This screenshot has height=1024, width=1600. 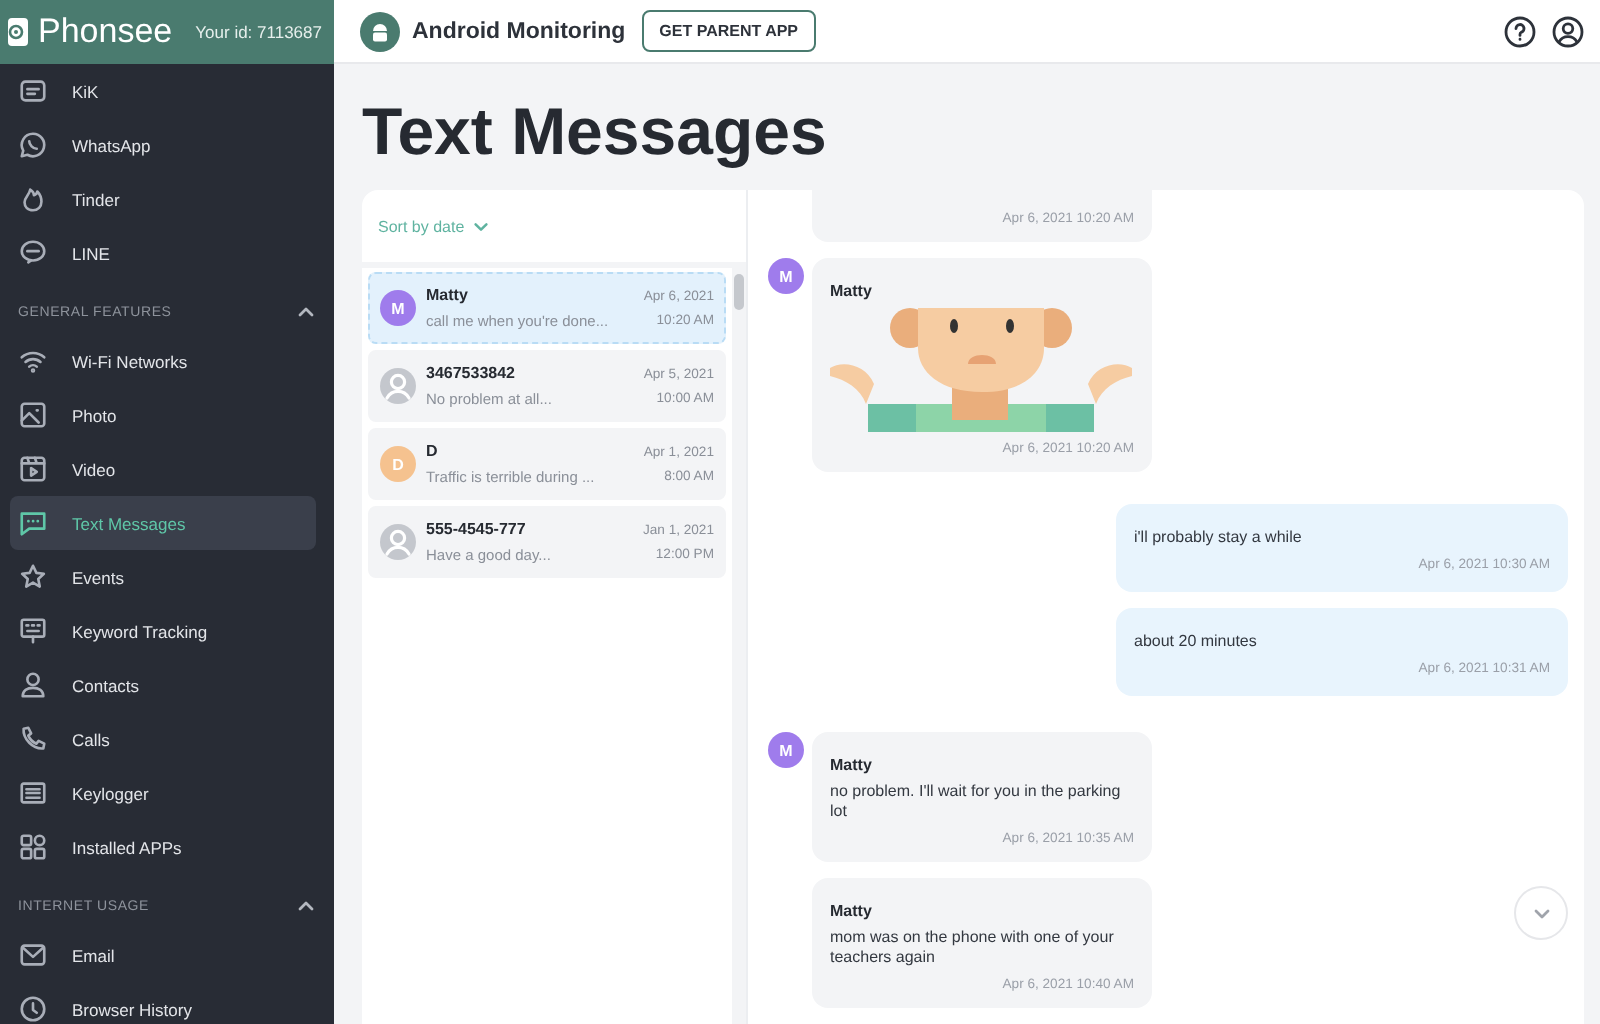 What do you see at coordinates (1196, 642) in the screenshot?
I see `message-text: about 20 minutes` at bounding box center [1196, 642].